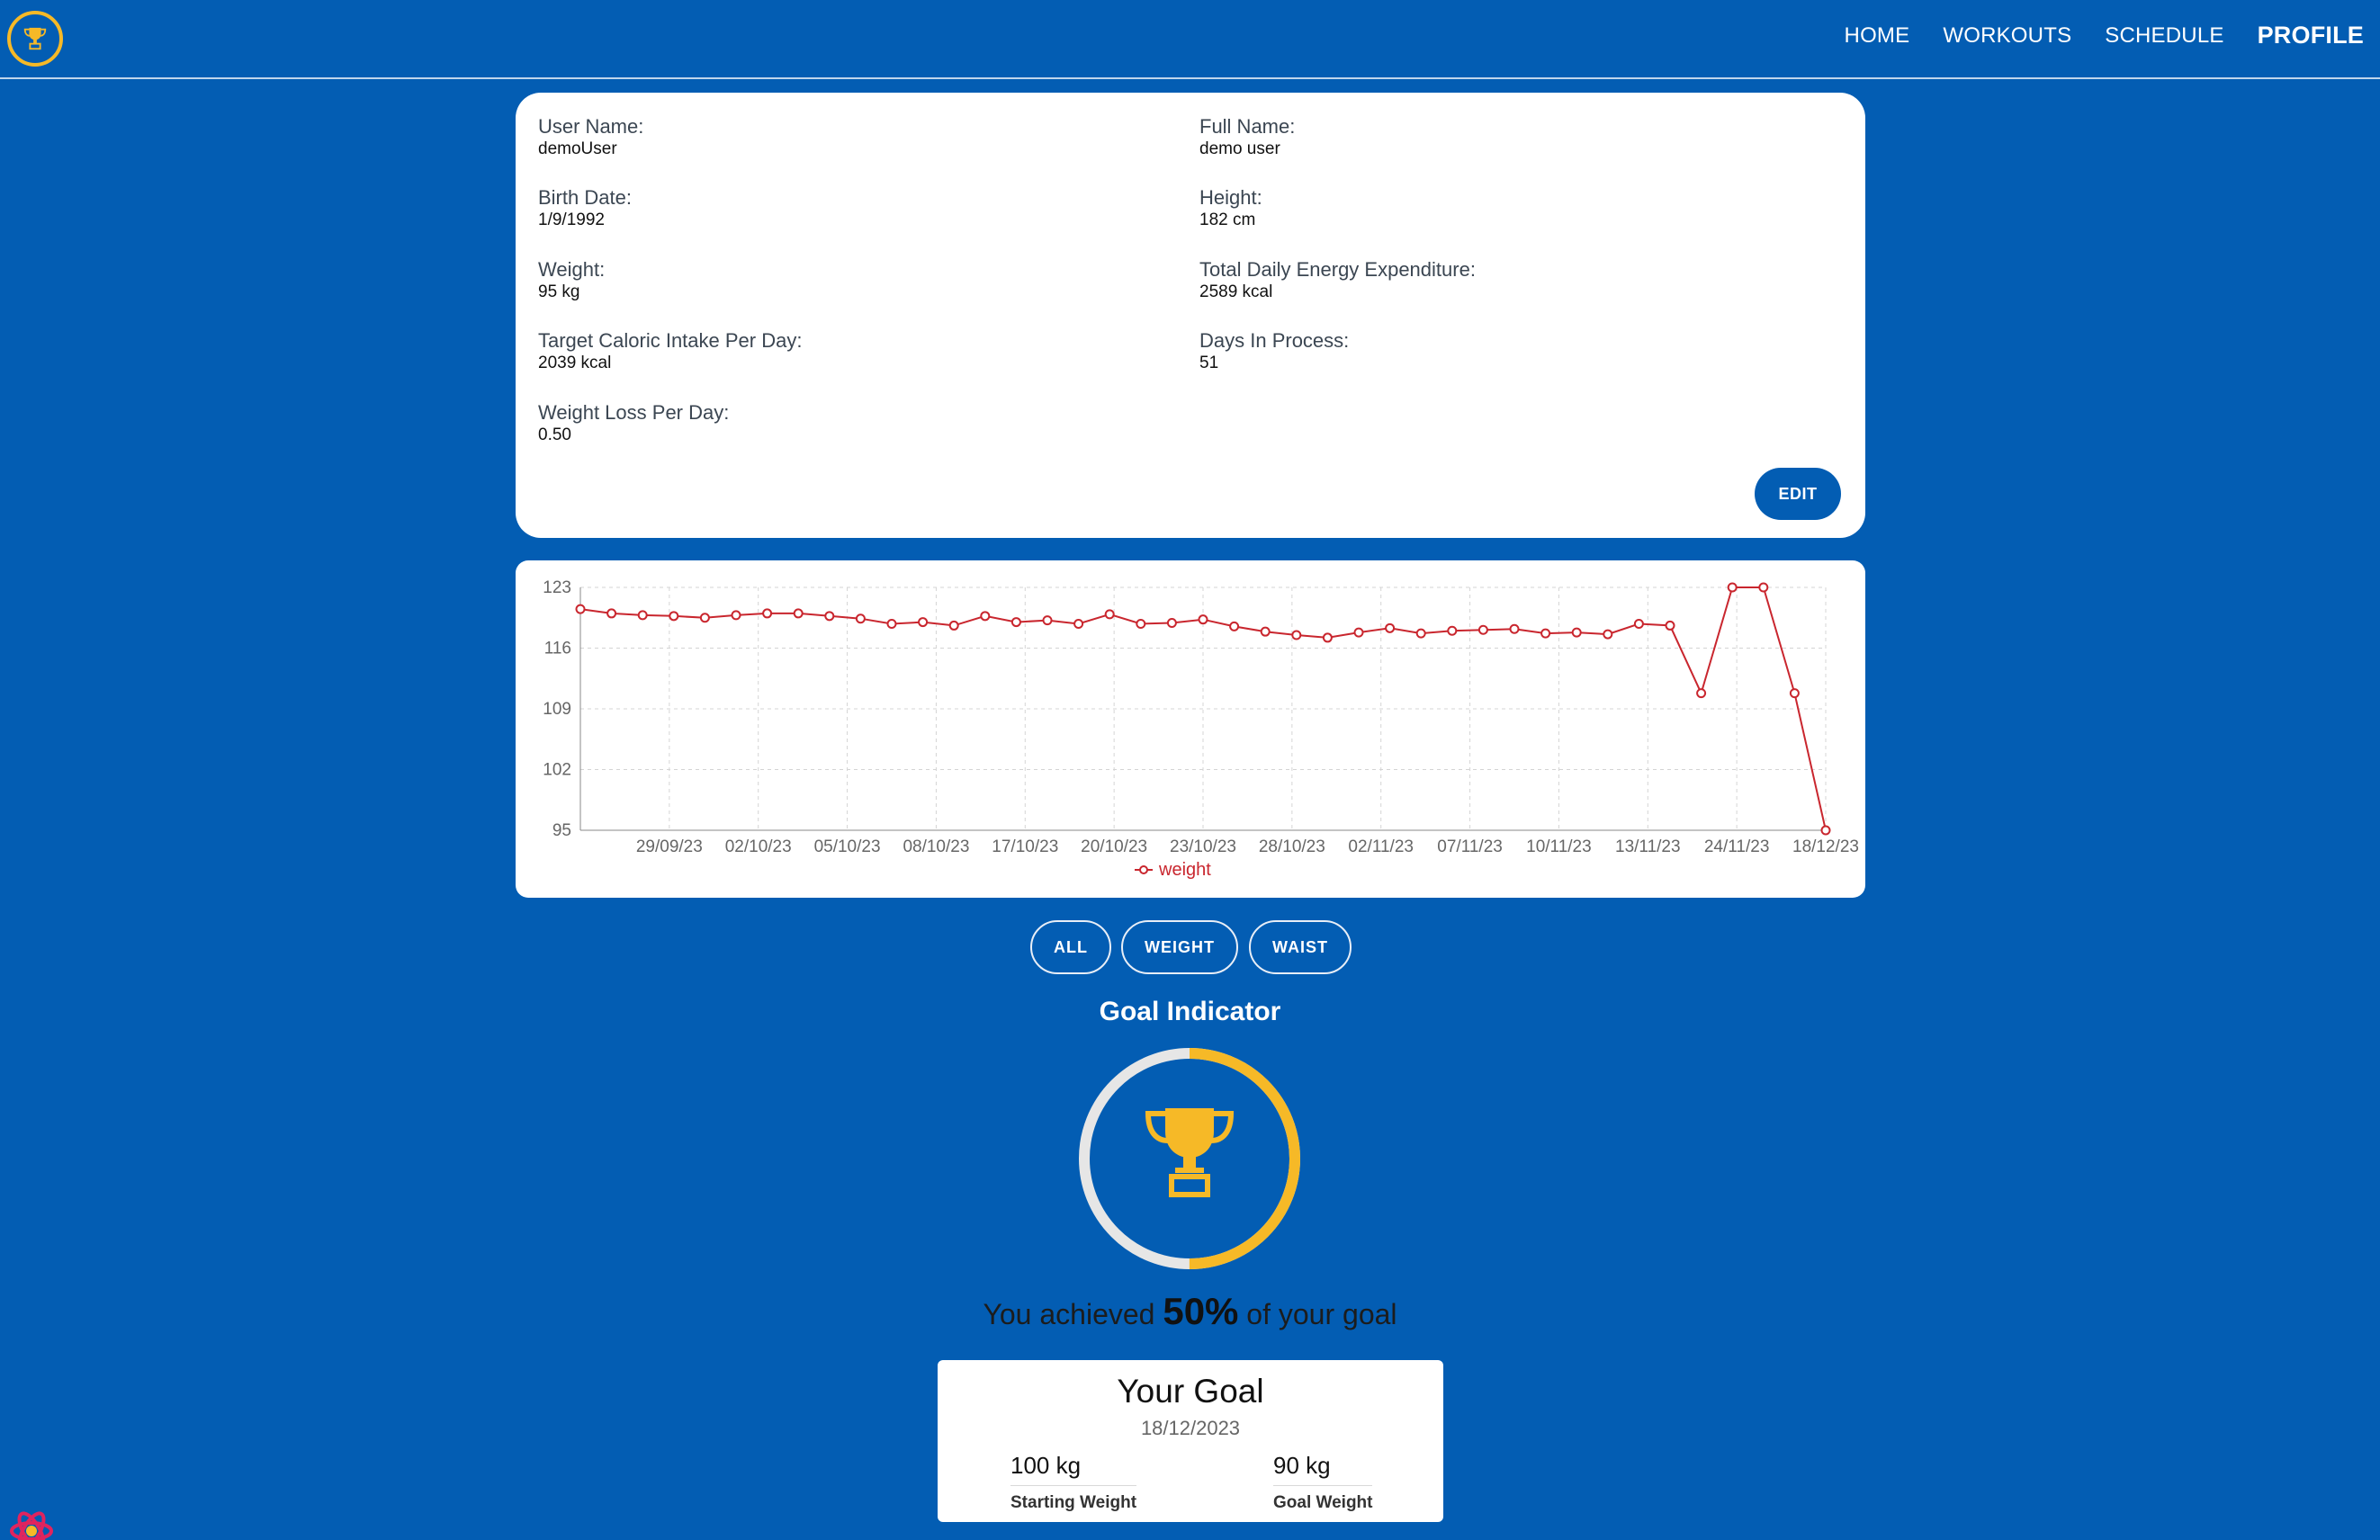 This screenshot has height=1540, width=2380. Describe the element at coordinates (1239, 148) in the screenshot. I see `field-value: demo user` at that location.